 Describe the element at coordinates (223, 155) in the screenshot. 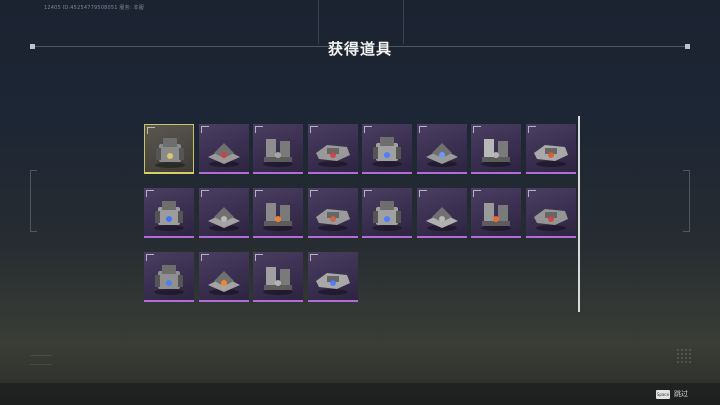

I see `red-turret-icon` at that location.